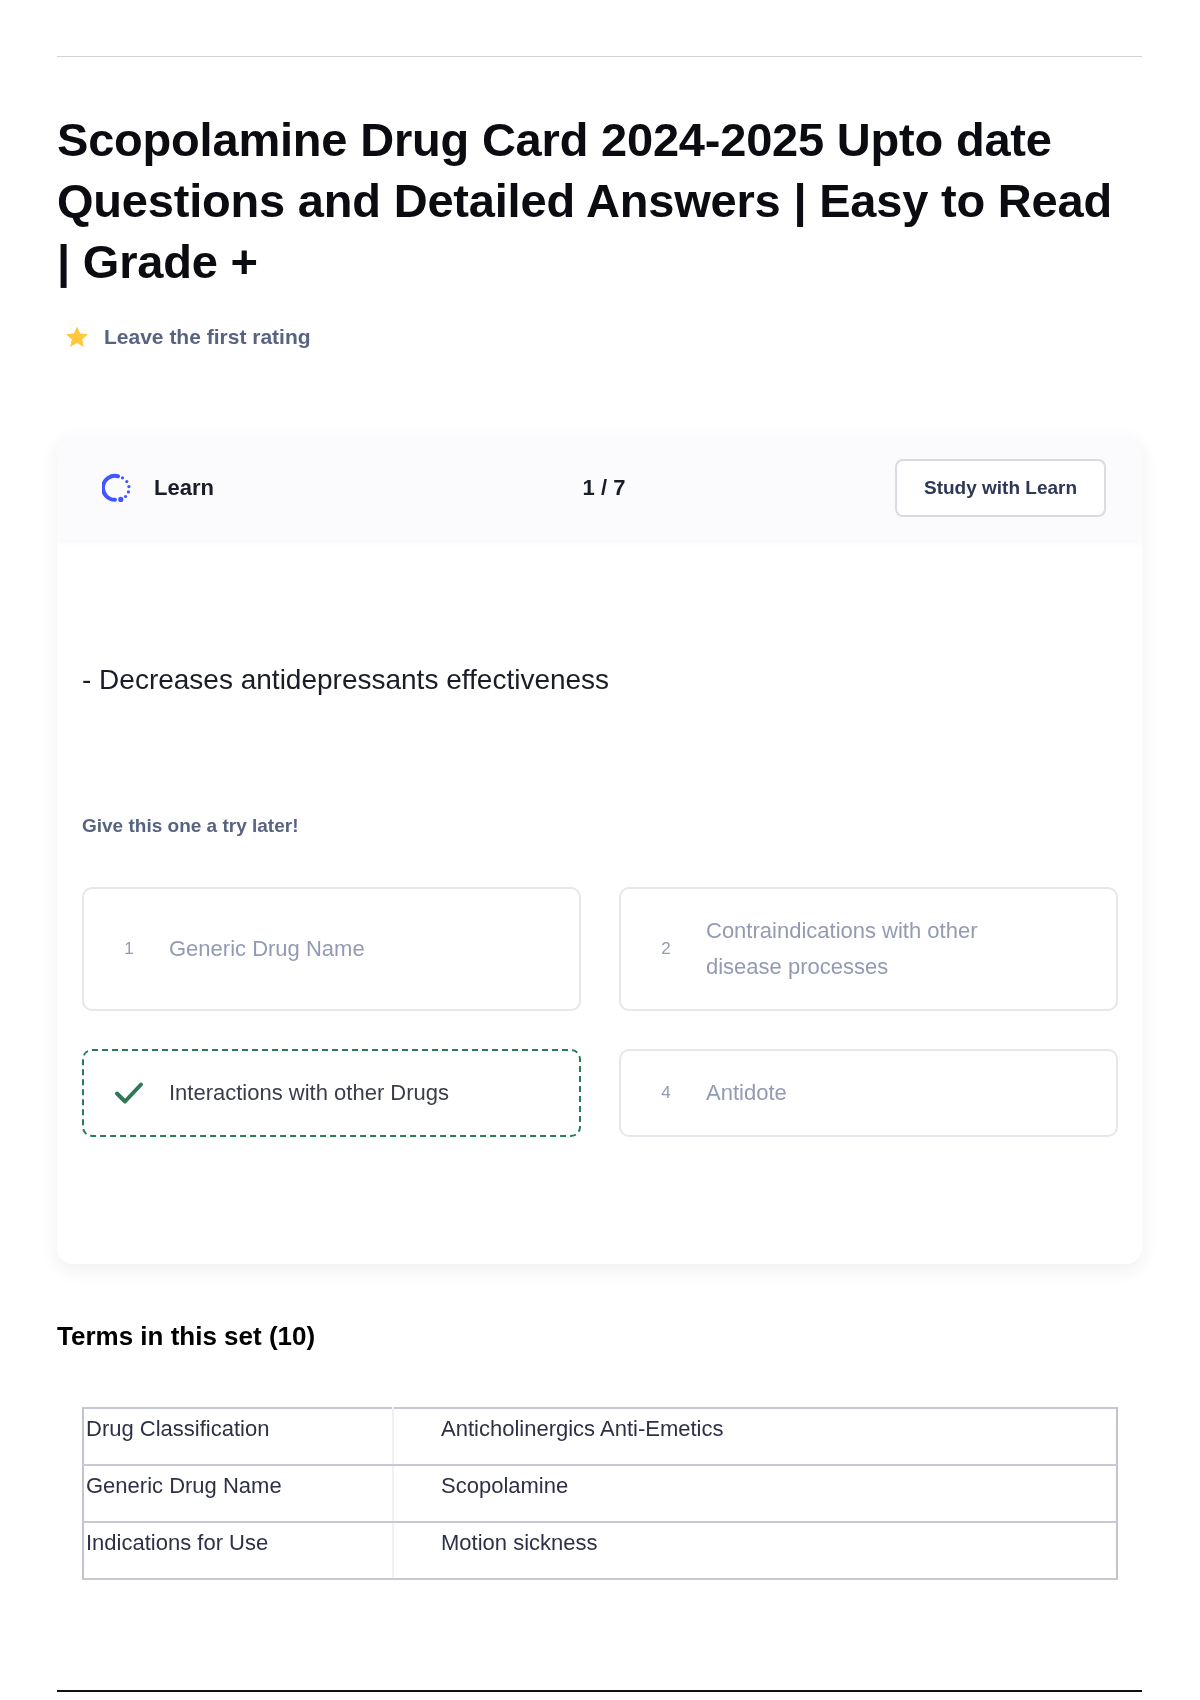  What do you see at coordinates (191, 826) in the screenshot?
I see `hint-text: Give this one a try later!` at bounding box center [191, 826].